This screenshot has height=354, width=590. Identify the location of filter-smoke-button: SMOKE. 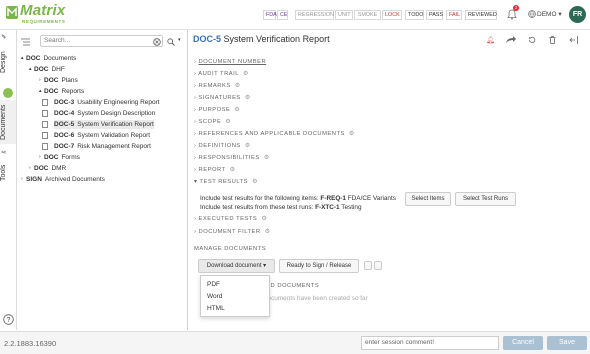
(367, 15).